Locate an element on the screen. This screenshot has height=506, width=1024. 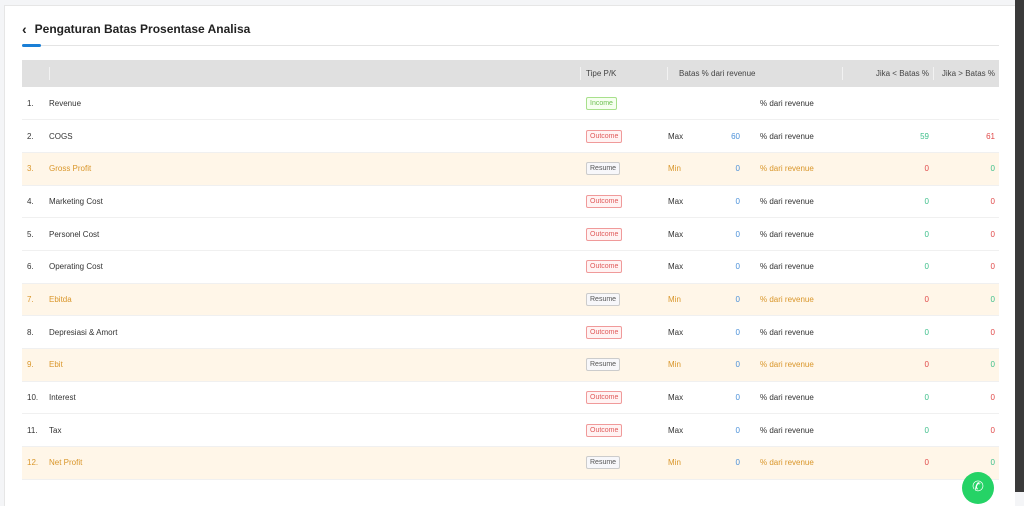
col-type: Tipe P/K is located at coordinates (623, 73).